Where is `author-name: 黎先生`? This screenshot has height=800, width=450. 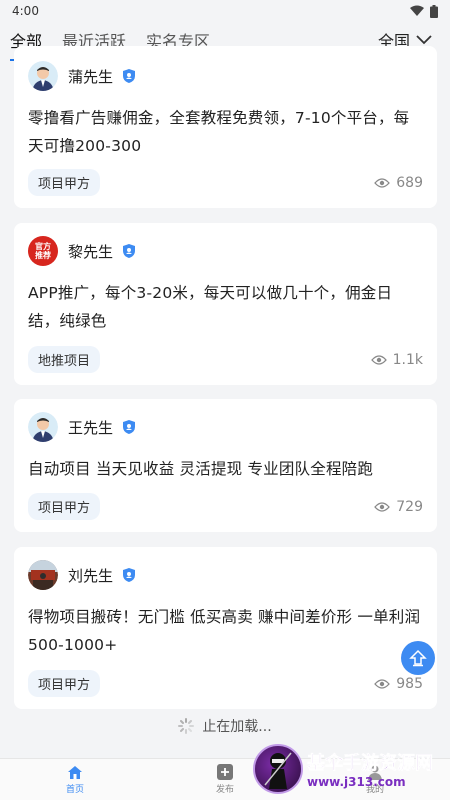 author-name: 黎先生 is located at coordinates (91, 251).